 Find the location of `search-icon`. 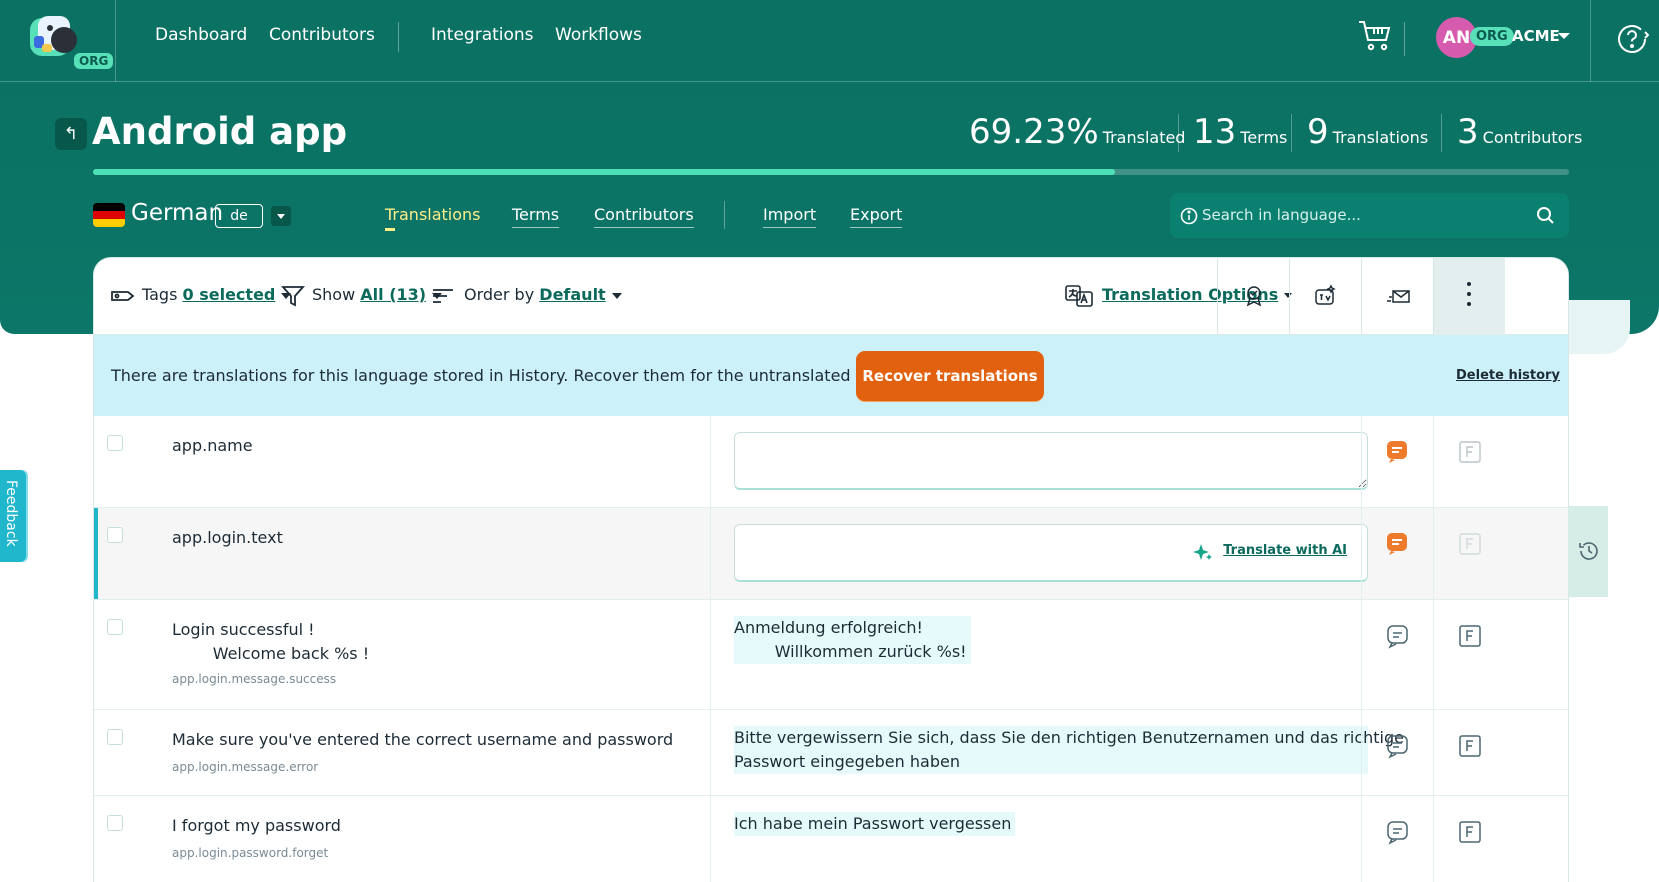

search-icon is located at coordinates (1545, 215).